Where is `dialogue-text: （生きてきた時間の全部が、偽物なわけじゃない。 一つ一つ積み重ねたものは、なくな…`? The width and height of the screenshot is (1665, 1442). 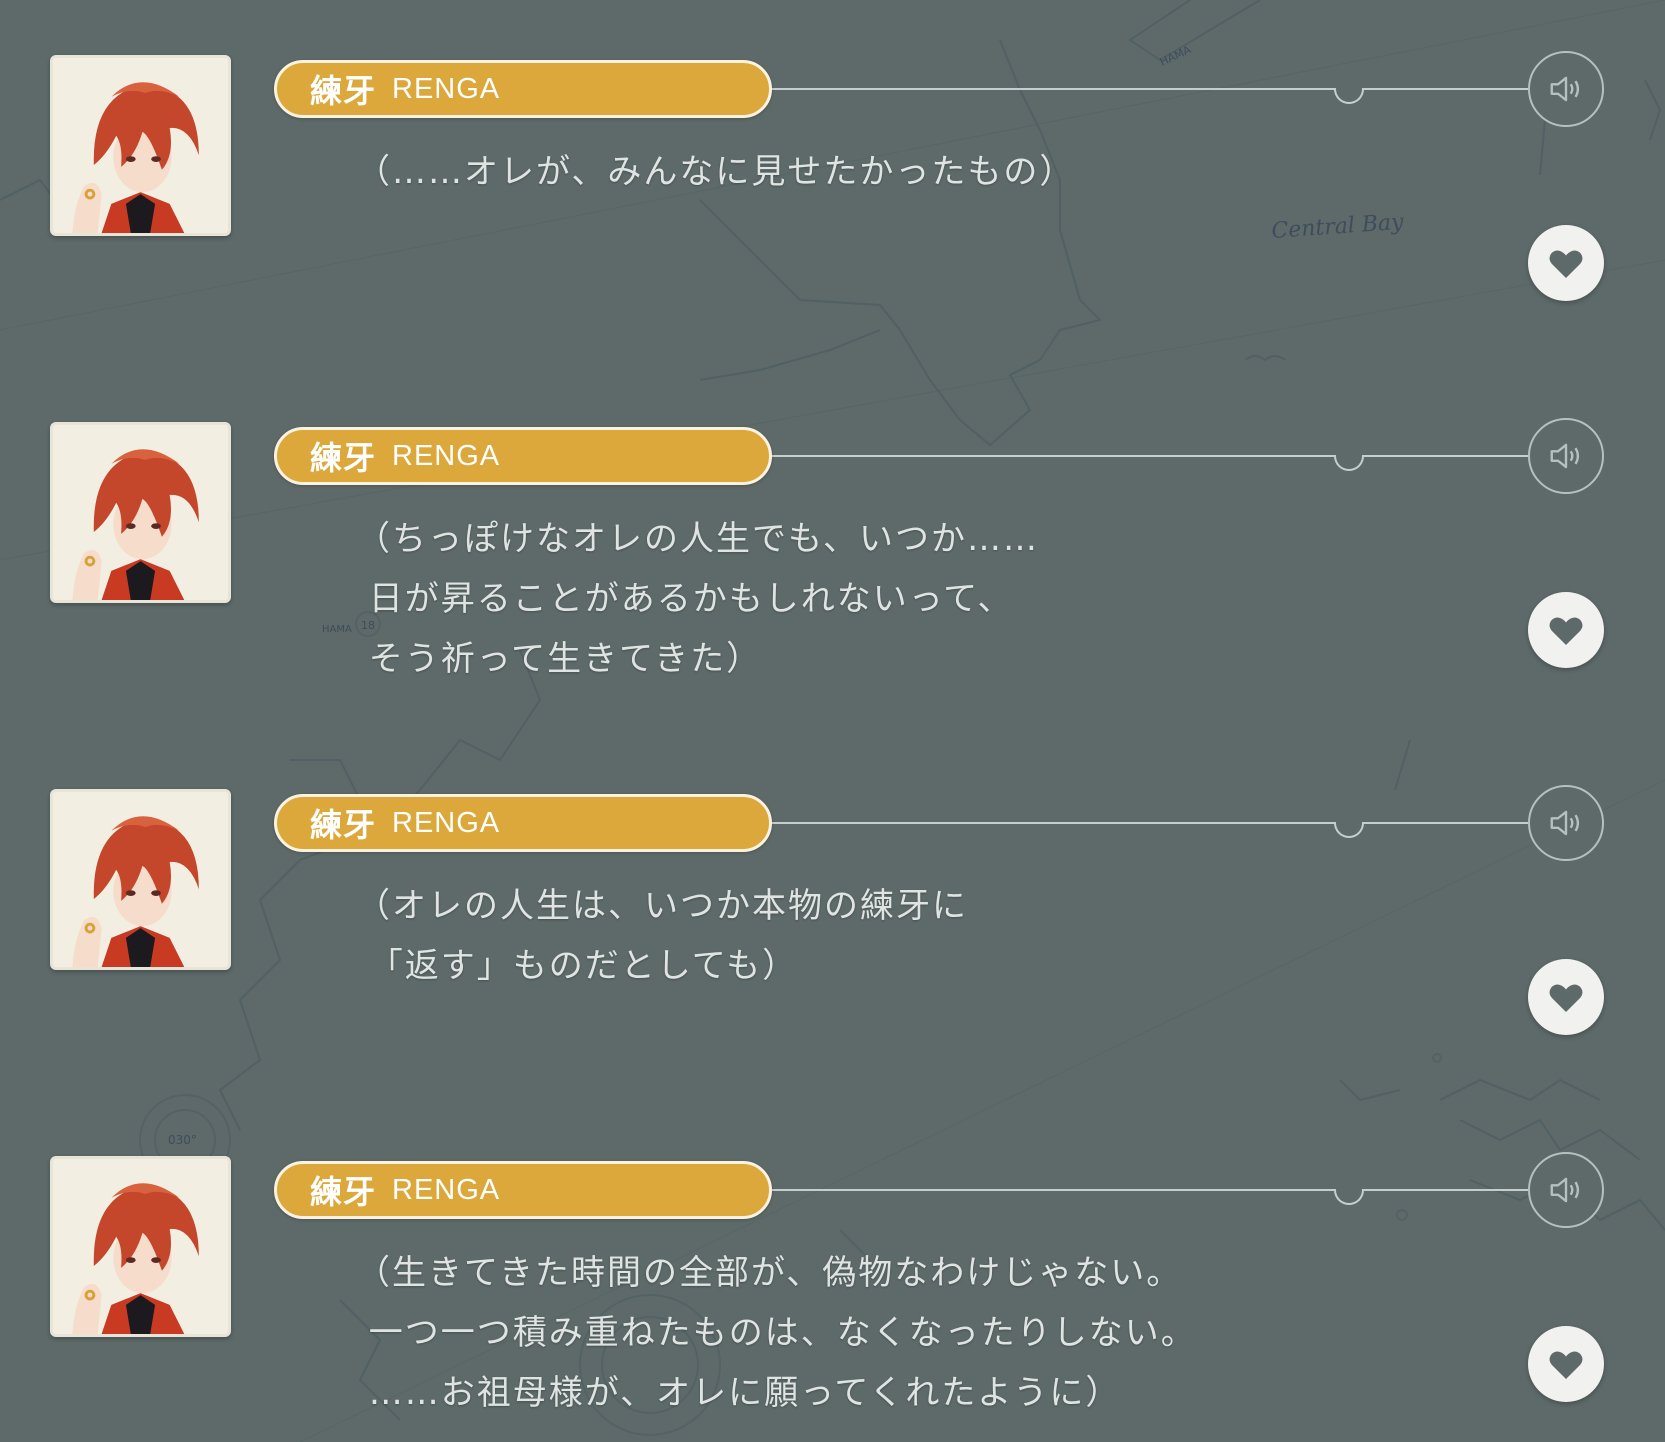 dialogue-text: （生きてきた時間の全部が、偽物なわけじゃない。 一つ一つ積み重ねたものは、なくな… is located at coordinates (776, 1333).